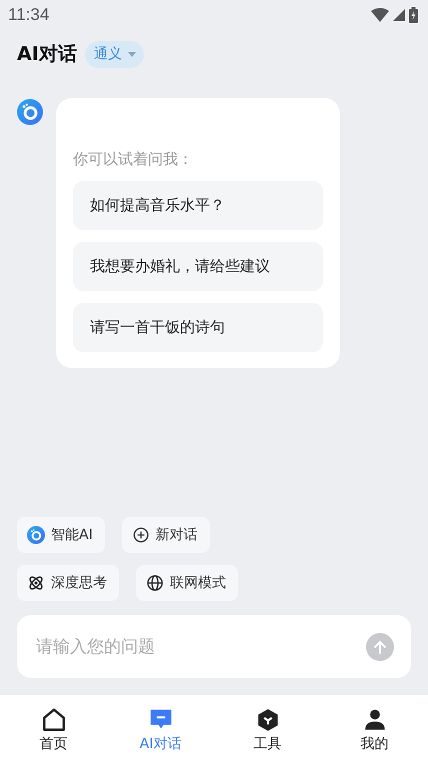  What do you see at coordinates (187, 583) in the screenshot?
I see `option-chip: 联网模式` at bounding box center [187, 583].